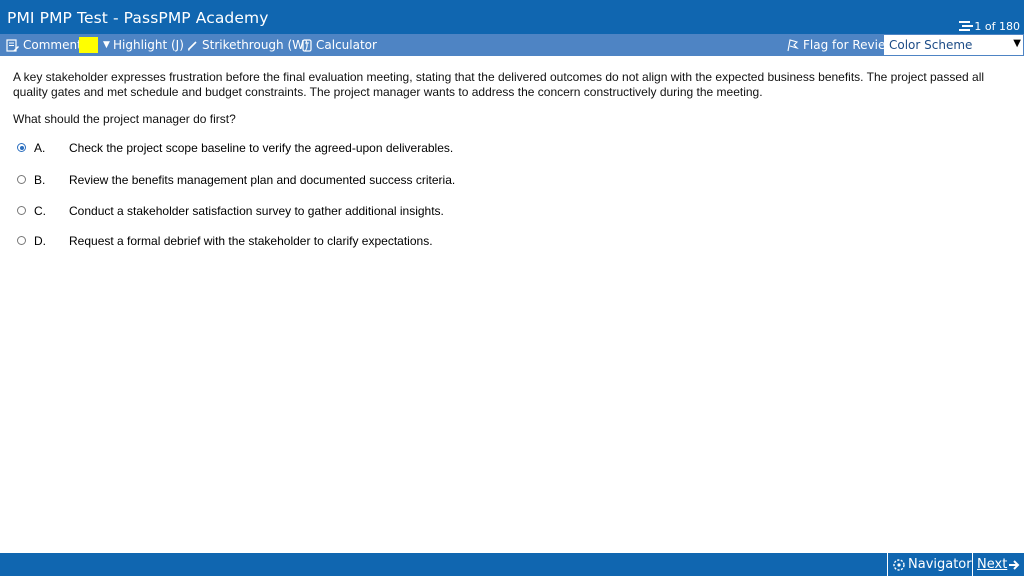 This screenshot has width=1024, height=576. What do you see at coordinates (40, 241) in the screenshot?
I see `option-letter: D.` at bounding box center [40, 241].